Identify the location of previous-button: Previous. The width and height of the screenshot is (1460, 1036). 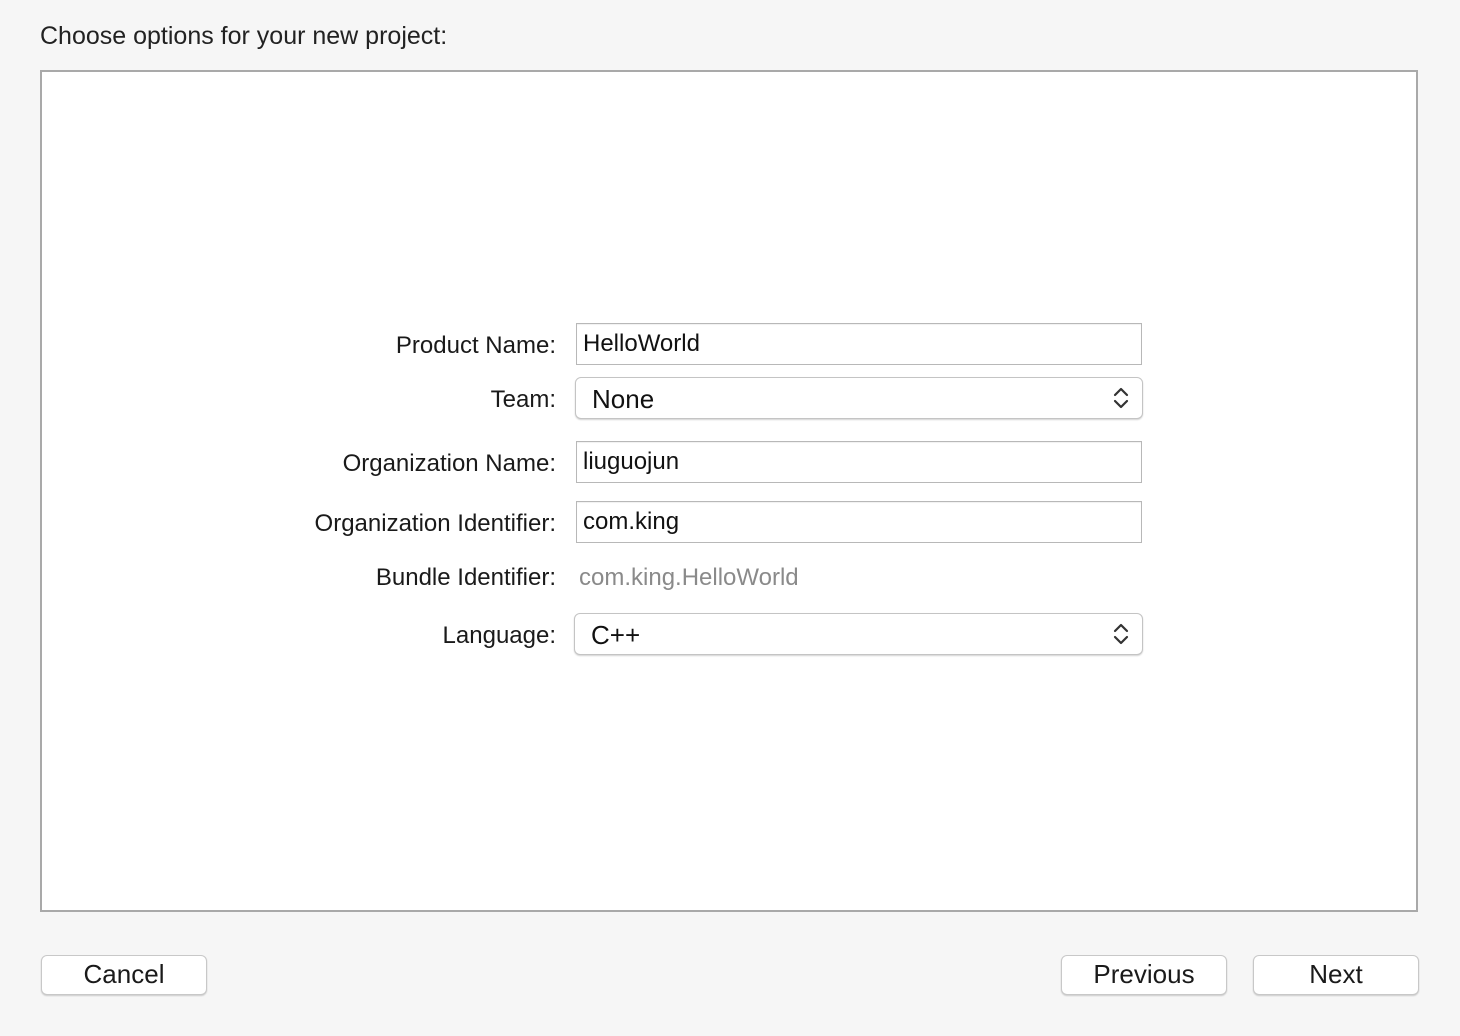
(1144, 975).